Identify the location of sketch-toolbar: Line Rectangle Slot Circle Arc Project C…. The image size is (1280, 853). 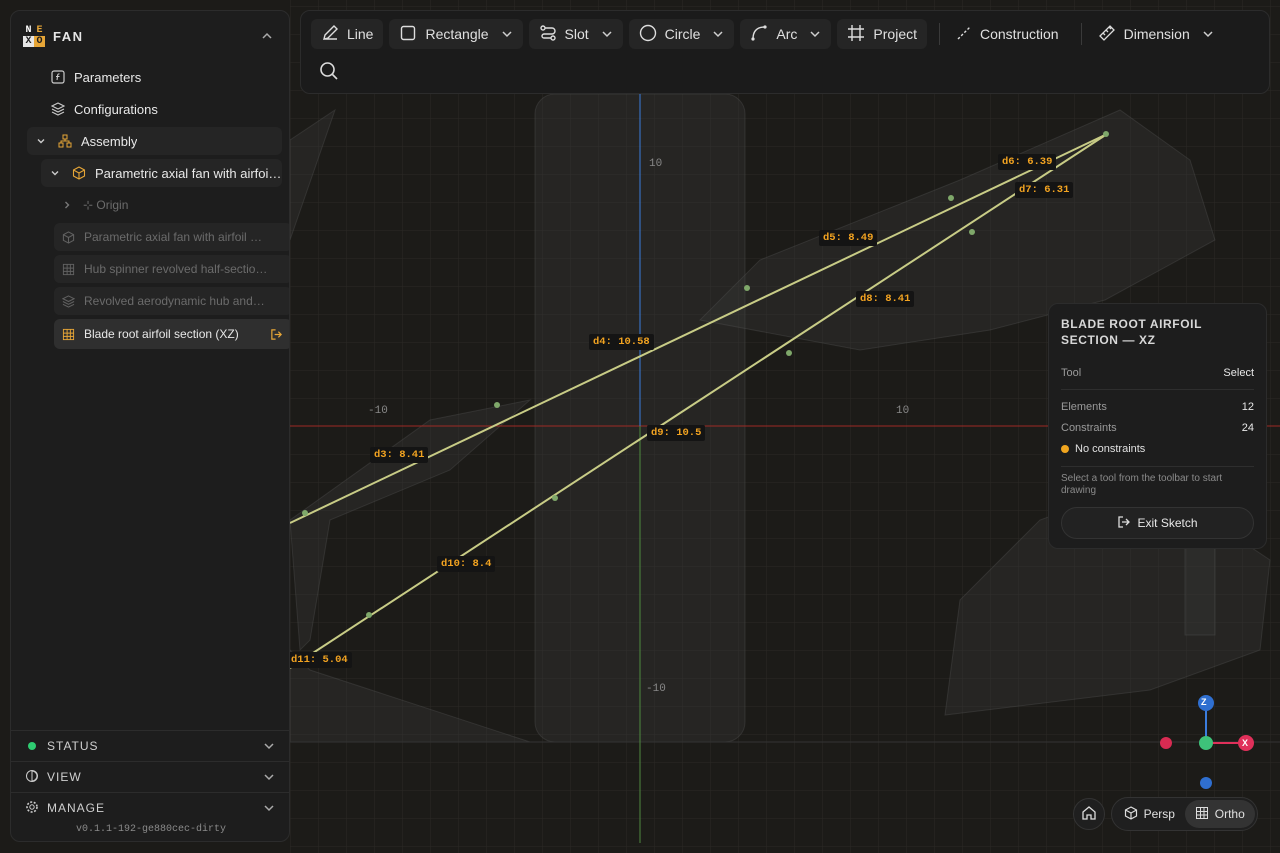
(785, 52).